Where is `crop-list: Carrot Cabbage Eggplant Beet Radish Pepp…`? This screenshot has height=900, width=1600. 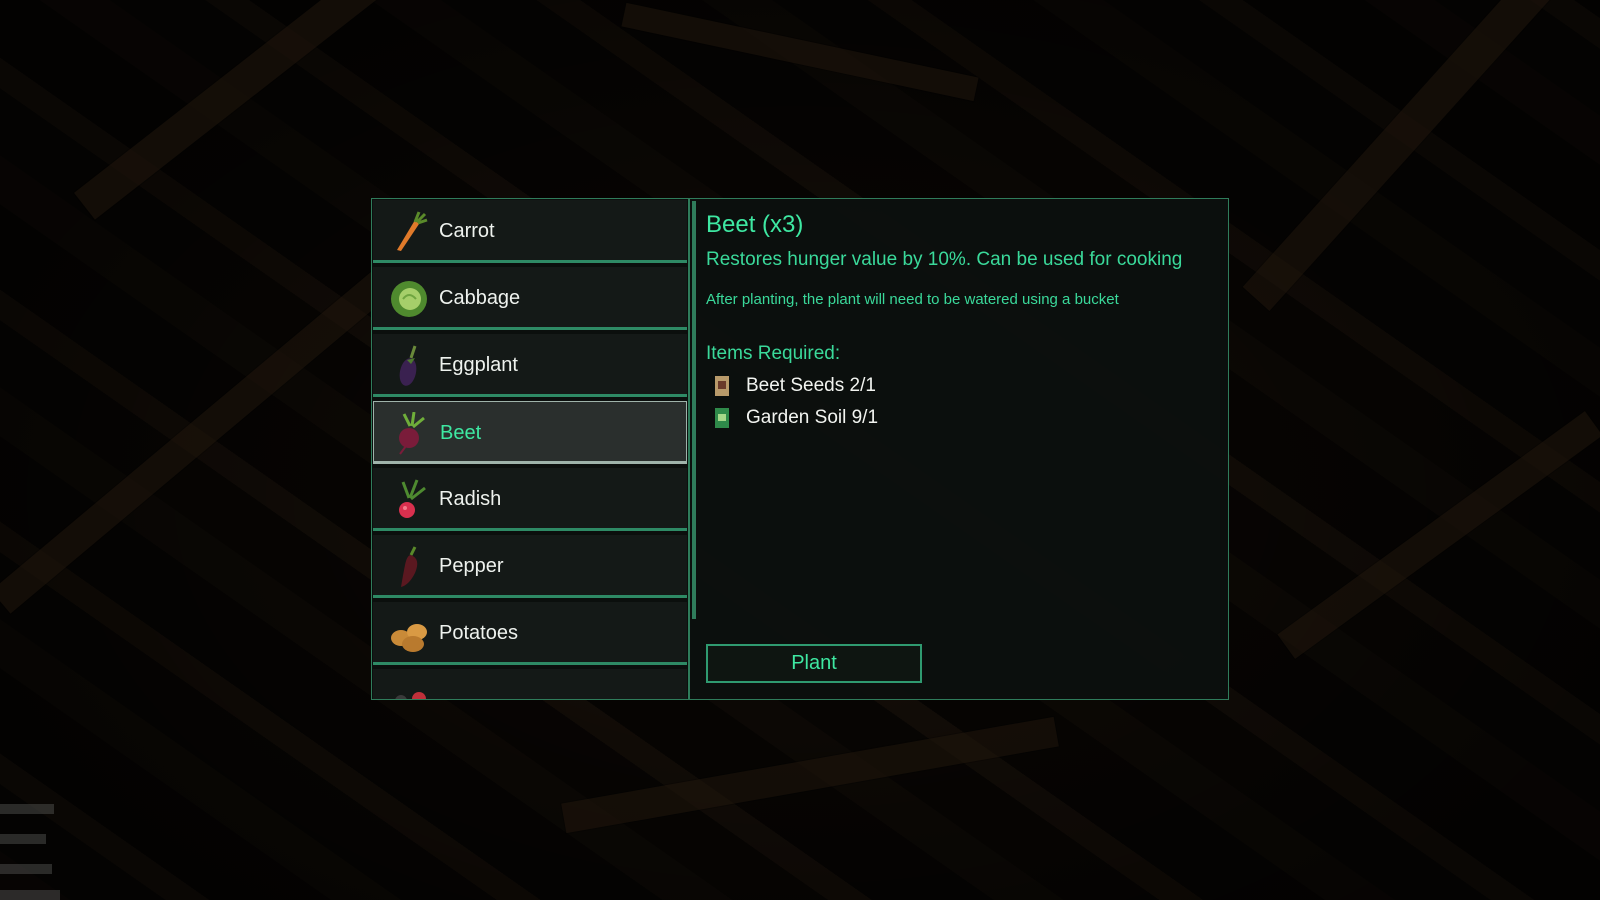
crop-list: Carrot Cabbage Eggplant Beet Radish Pepp… is located at coordinates (531, 449).